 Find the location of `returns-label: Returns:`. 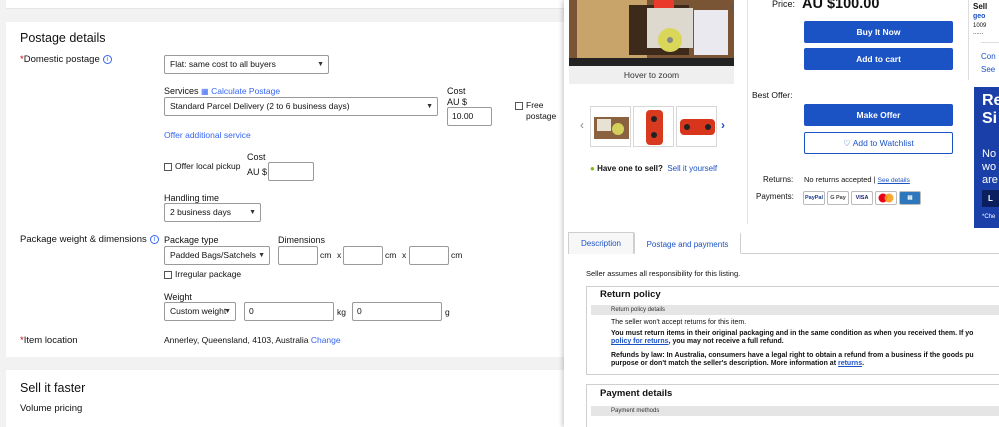

returns-label: Returns: is located at coordinates (778, 179).